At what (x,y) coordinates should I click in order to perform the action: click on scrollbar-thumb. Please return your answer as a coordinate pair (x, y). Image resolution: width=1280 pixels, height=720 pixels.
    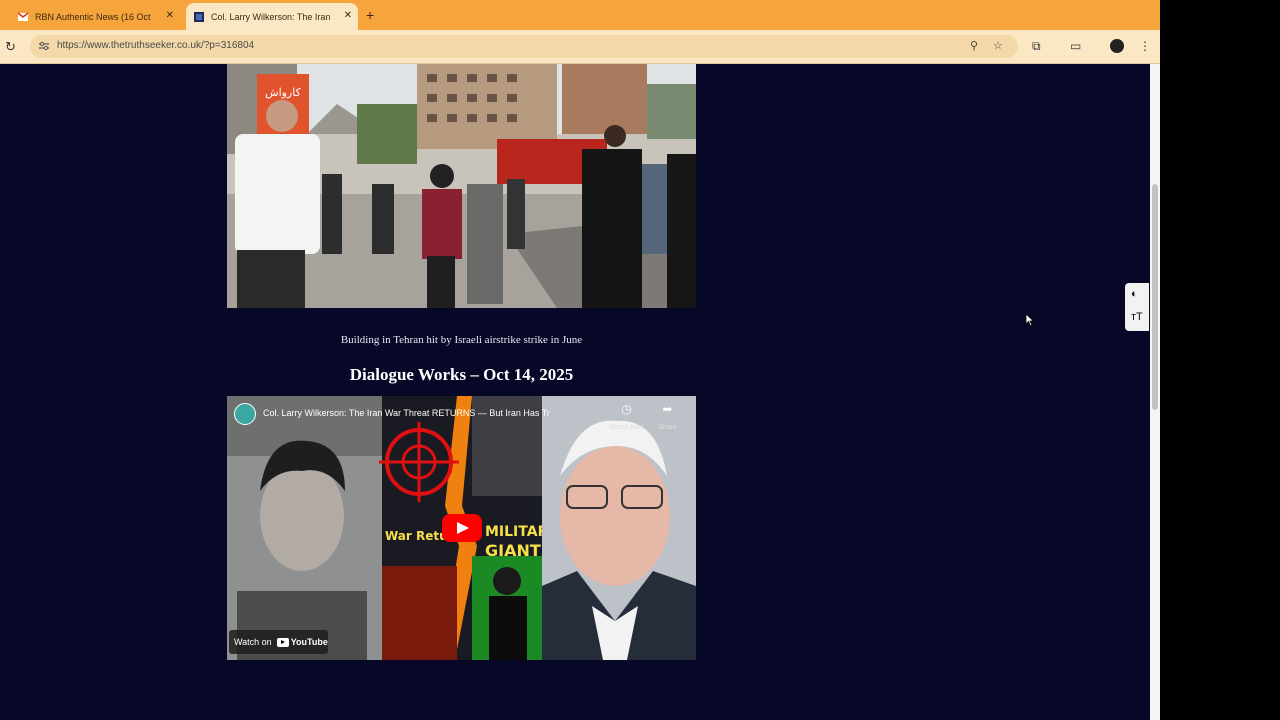
    Looking at the image, I should click on (1155, 297).